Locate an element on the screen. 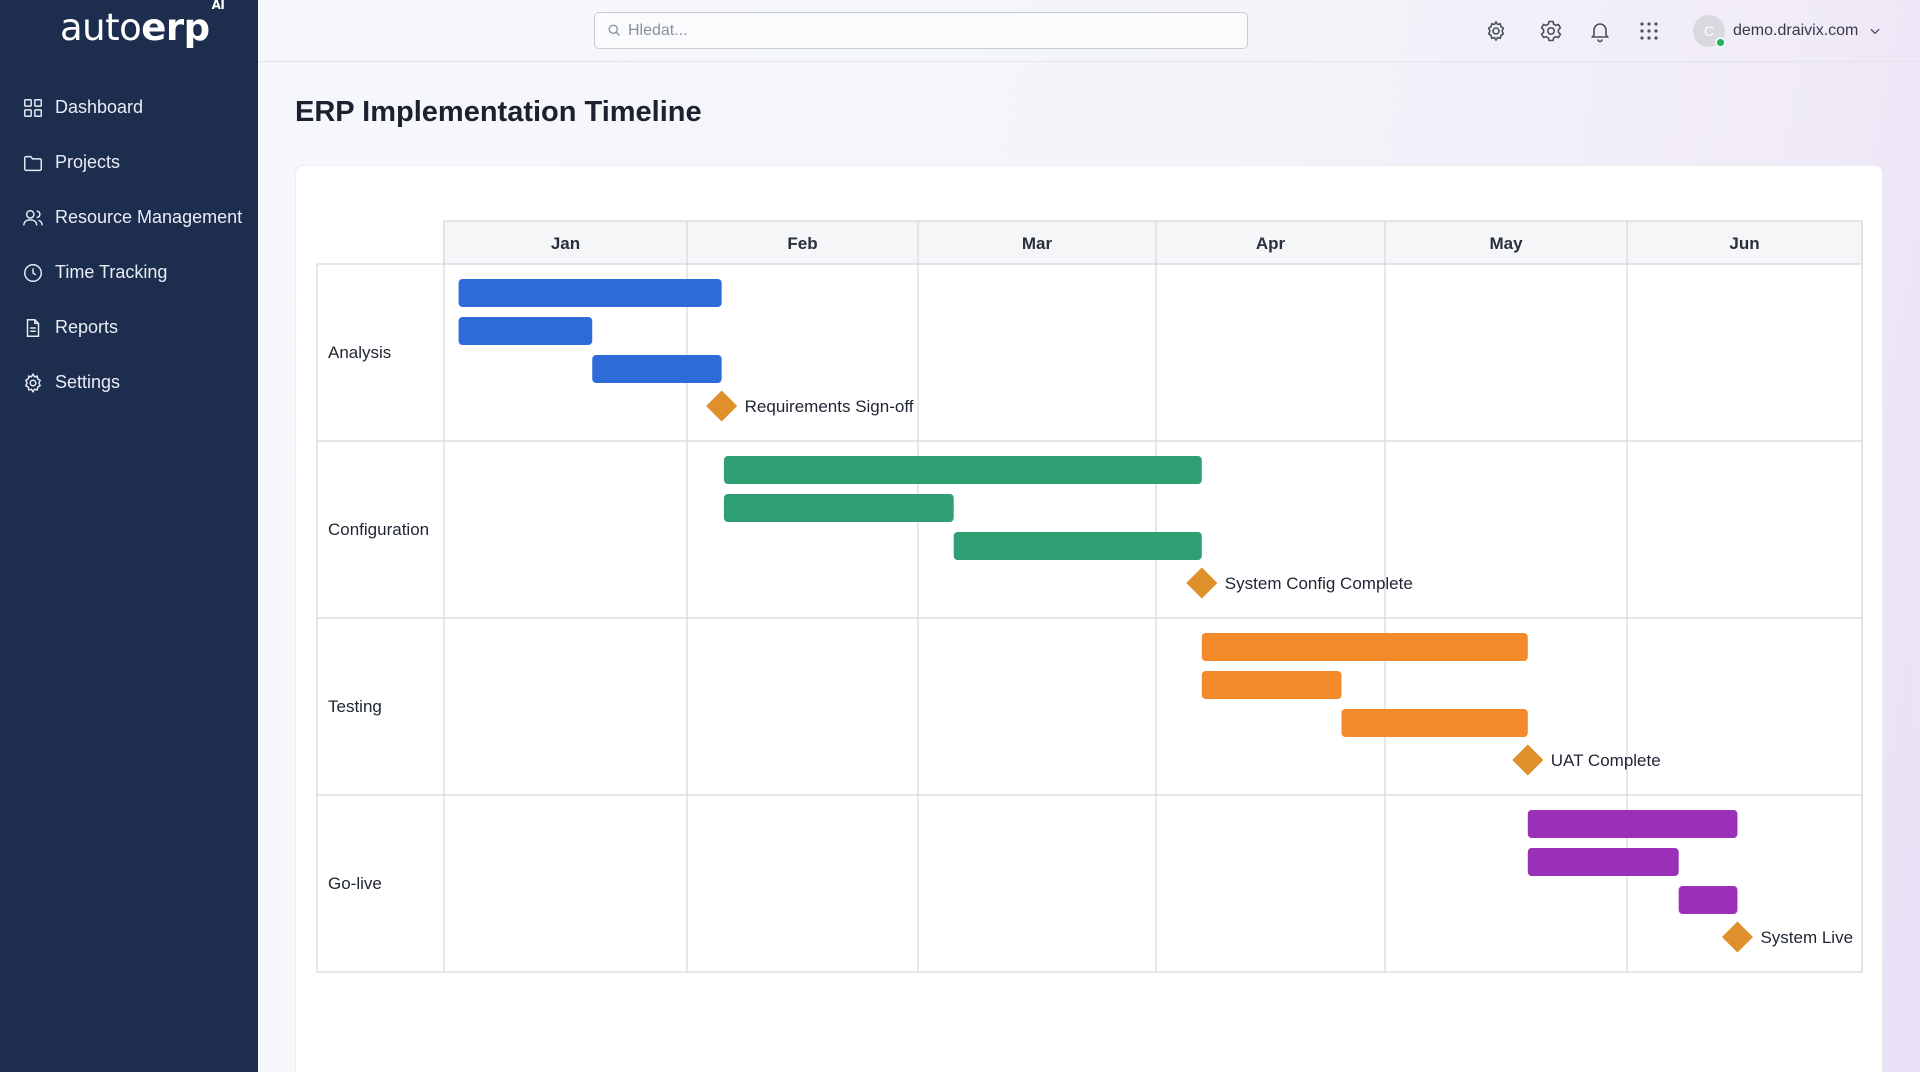 The height and width of the screenshot is (1072, 1920). online-status-dot is located at coordinates (1720, 42).